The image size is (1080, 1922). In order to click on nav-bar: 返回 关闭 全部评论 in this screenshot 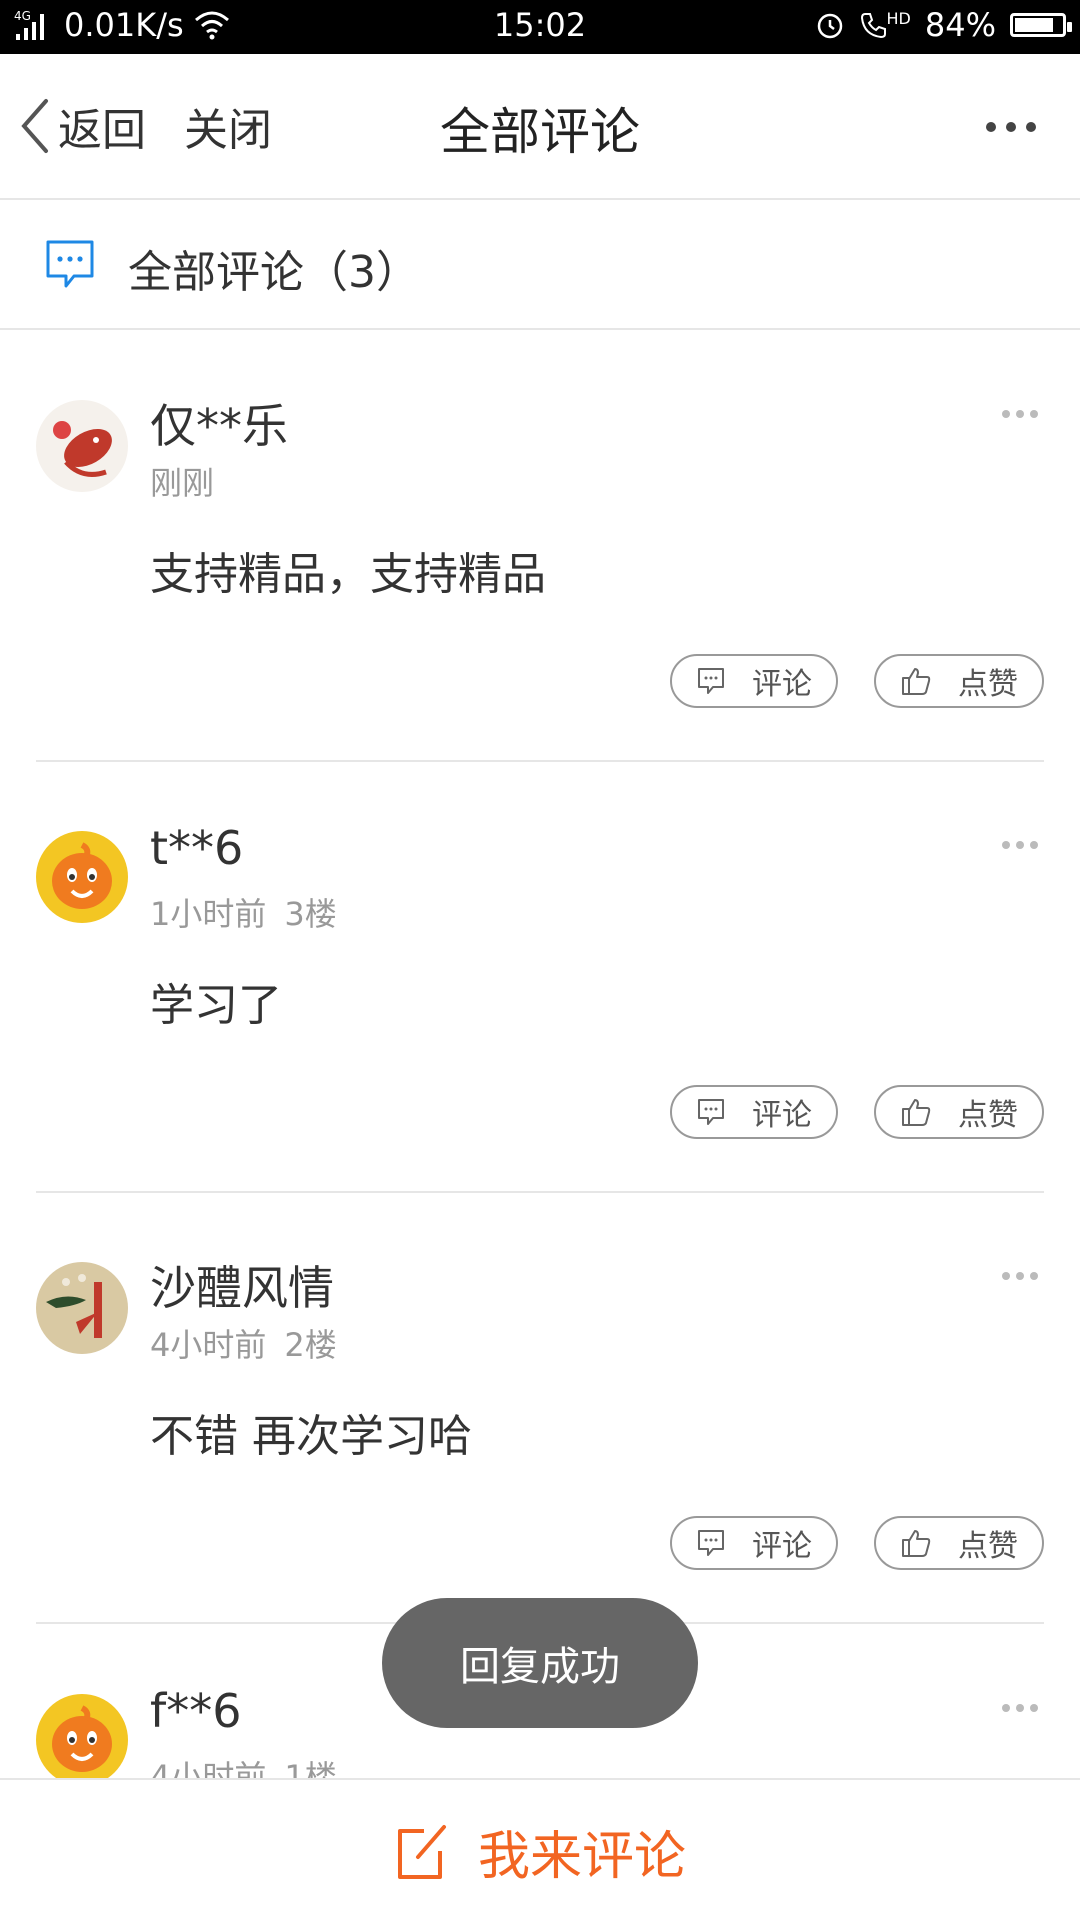, I will do `click(540, 127)`.